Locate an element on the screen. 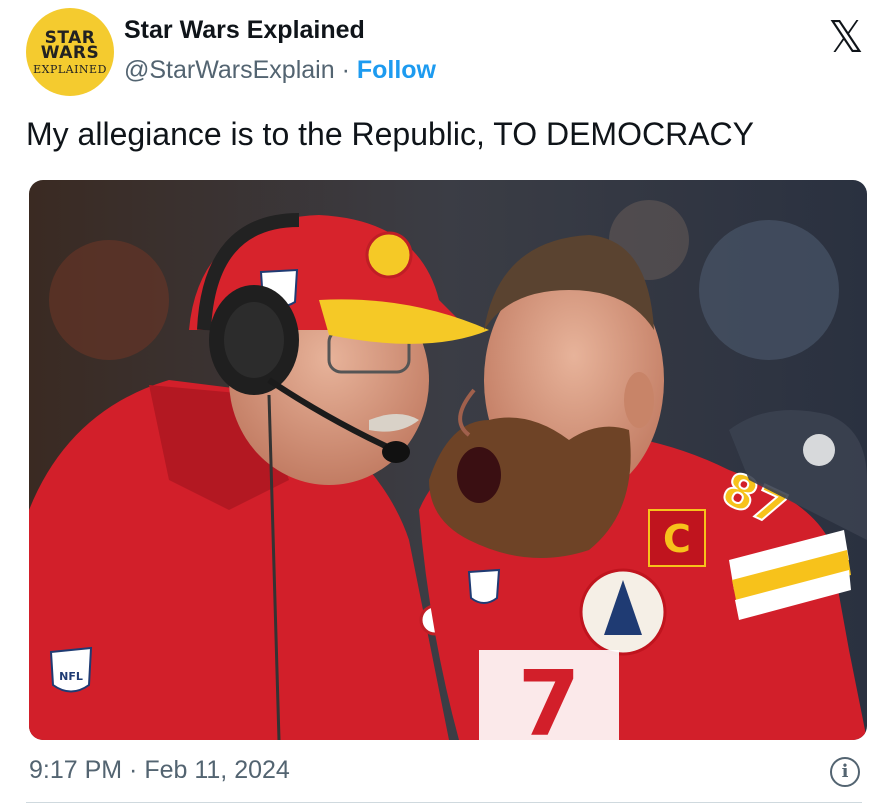  nfl-shield-icon: NFL is located at coordinates (71, 669).